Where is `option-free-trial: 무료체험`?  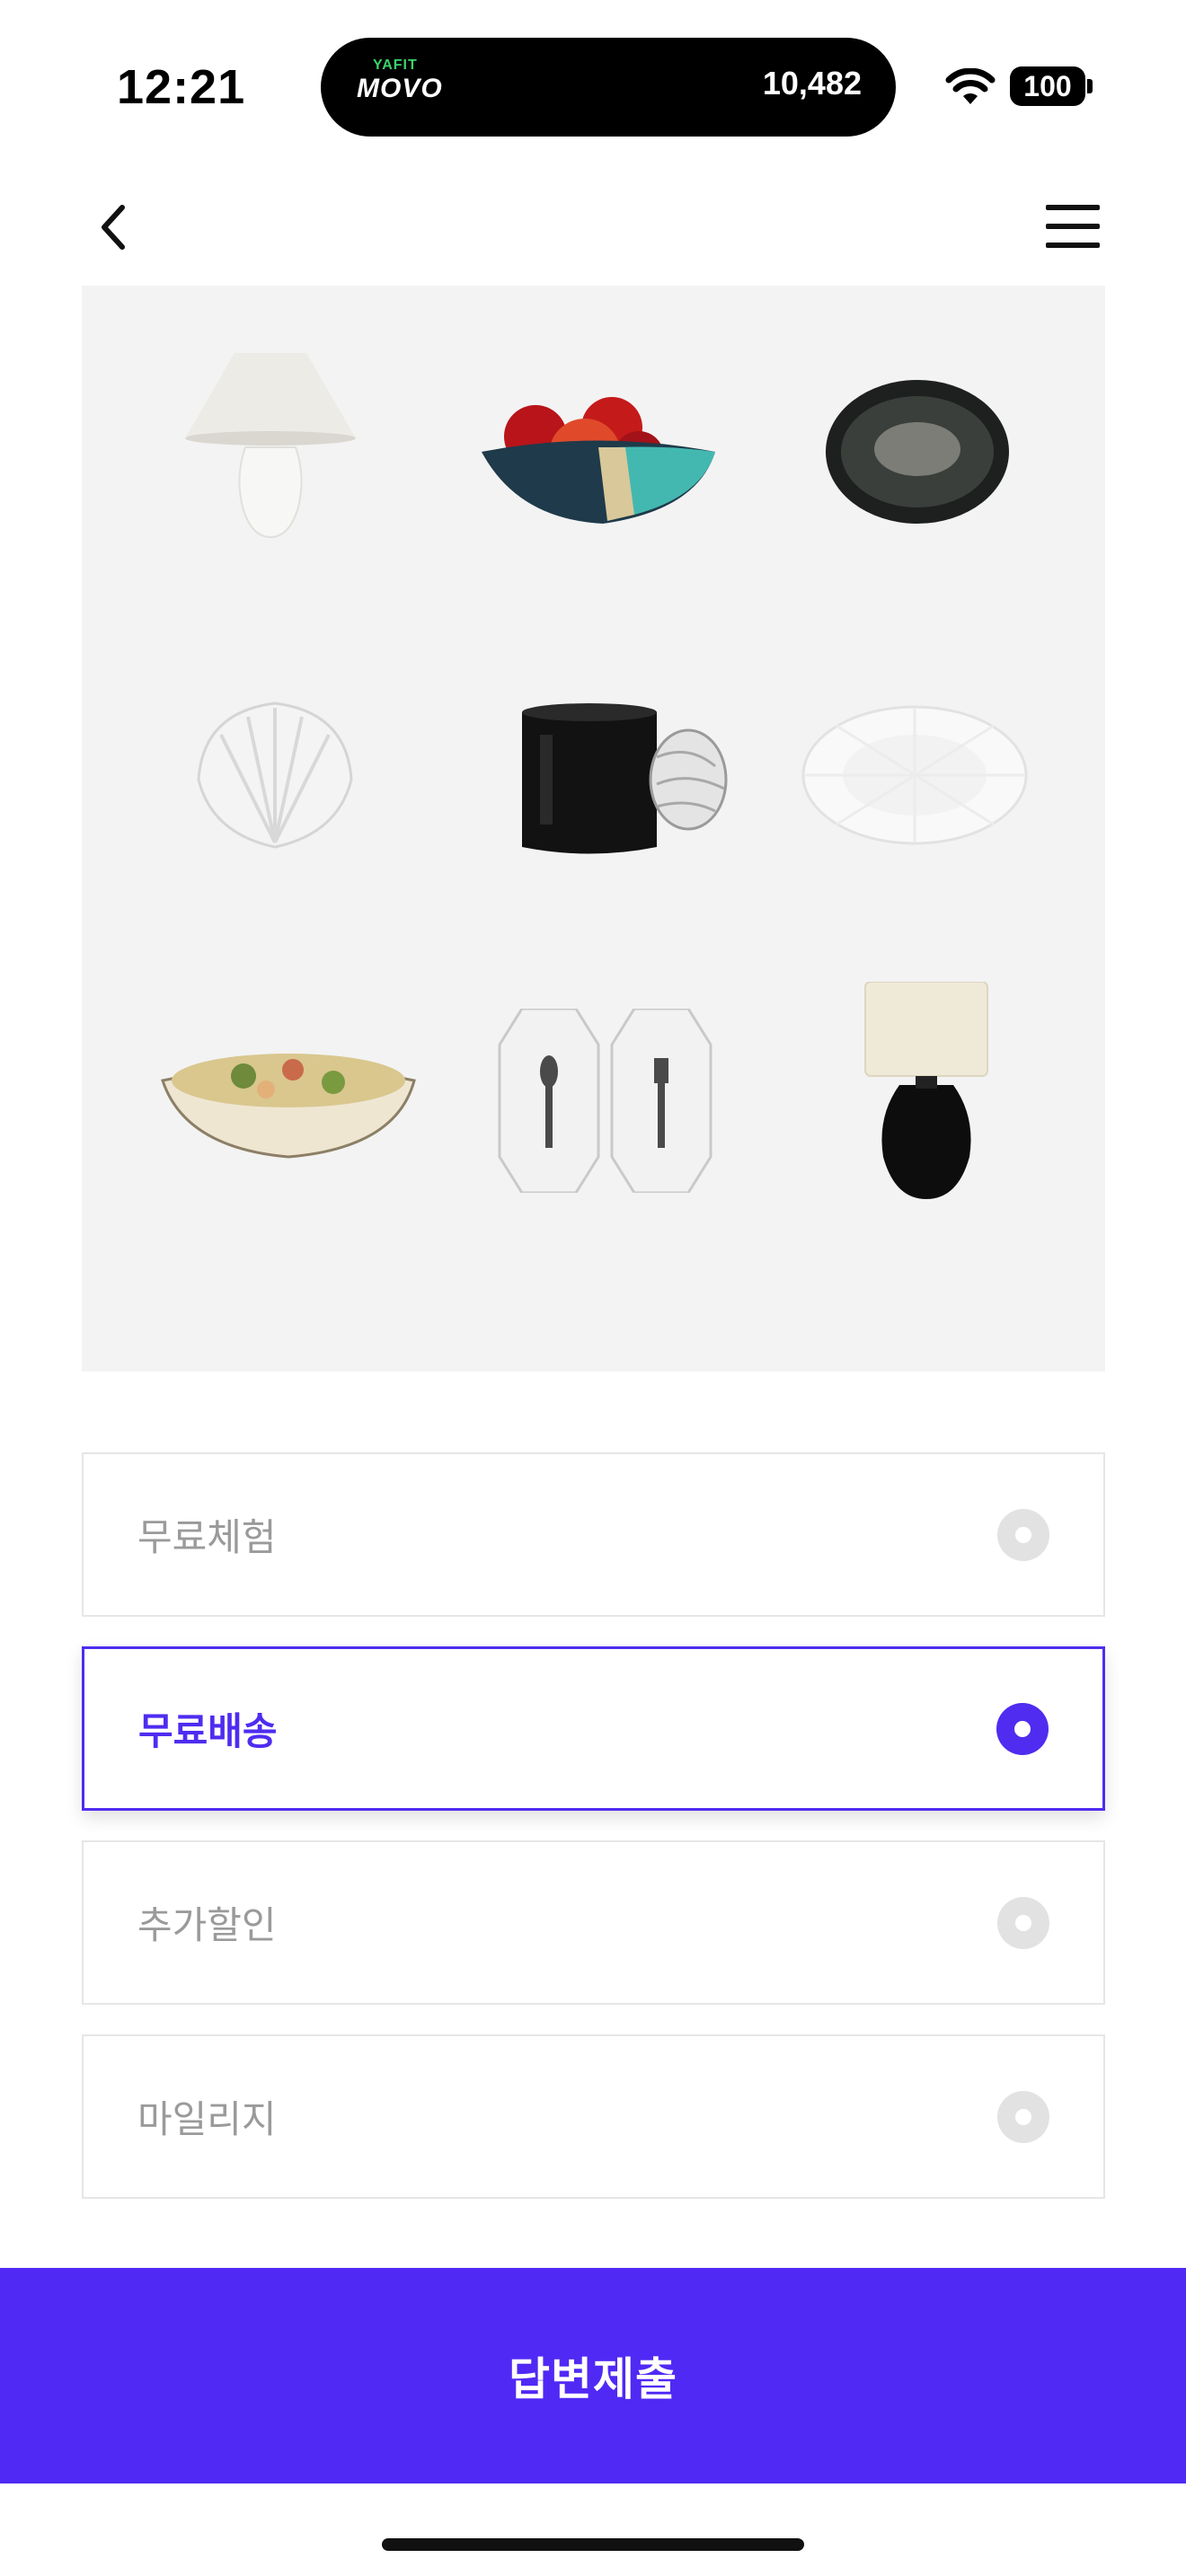 option-free-trial: 무료체험 is located at coordinates (593, 1534).